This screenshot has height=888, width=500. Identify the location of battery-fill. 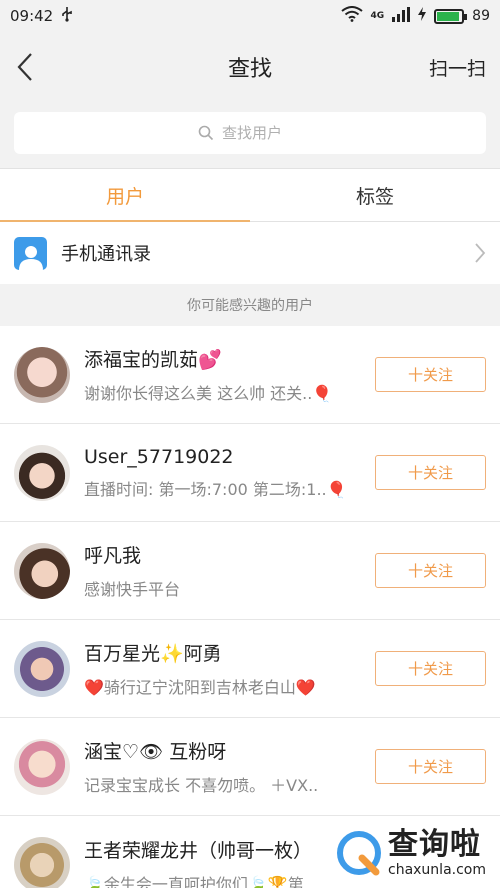
(448, 16).